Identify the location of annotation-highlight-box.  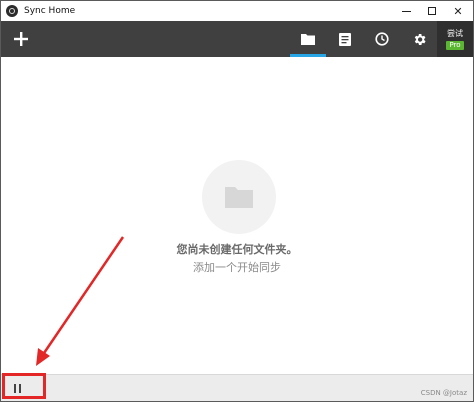
(24, 386).